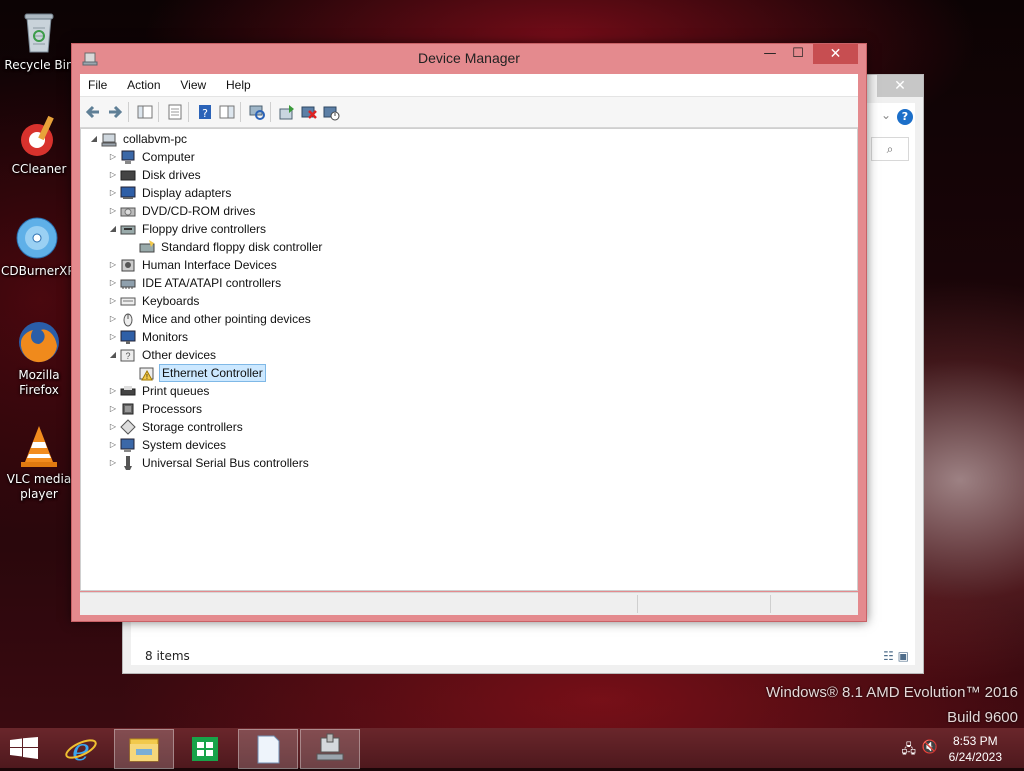 The height and width of the screenshot is (771, 1024). I want to click on chevron-down-icon: ⌄, so click(886, 115).